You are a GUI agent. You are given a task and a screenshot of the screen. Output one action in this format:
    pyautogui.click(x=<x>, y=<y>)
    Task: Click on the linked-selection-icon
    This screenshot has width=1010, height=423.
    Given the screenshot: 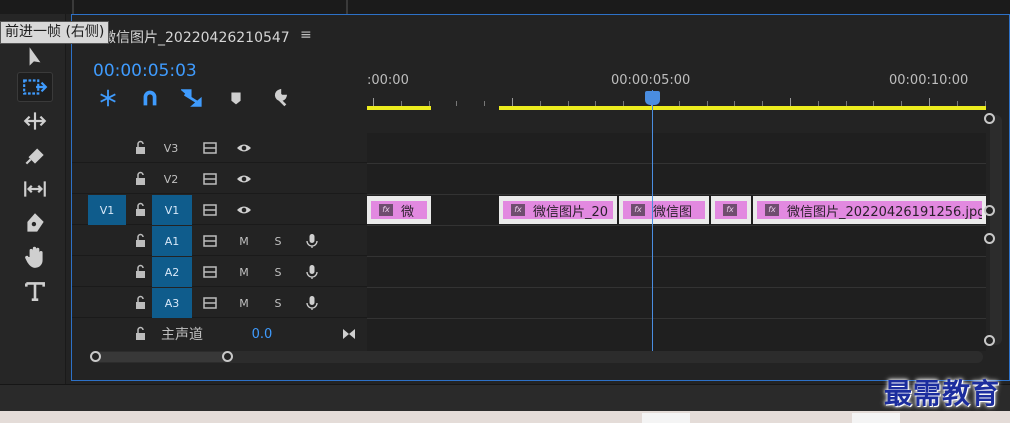 What is the action you would take?
    pyautogui.click(x=191, y=98)
    